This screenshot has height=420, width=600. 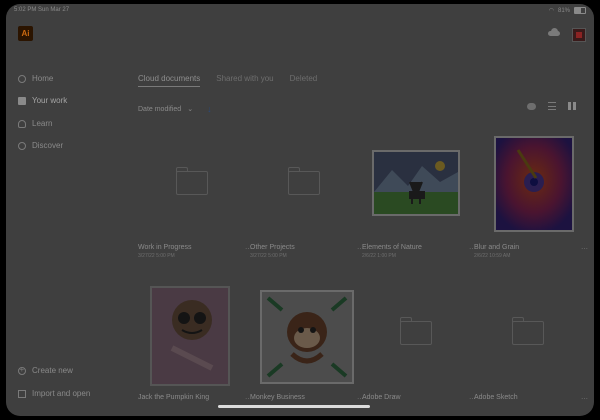 I want to click on battery-icon, so click(x=580, y=10).